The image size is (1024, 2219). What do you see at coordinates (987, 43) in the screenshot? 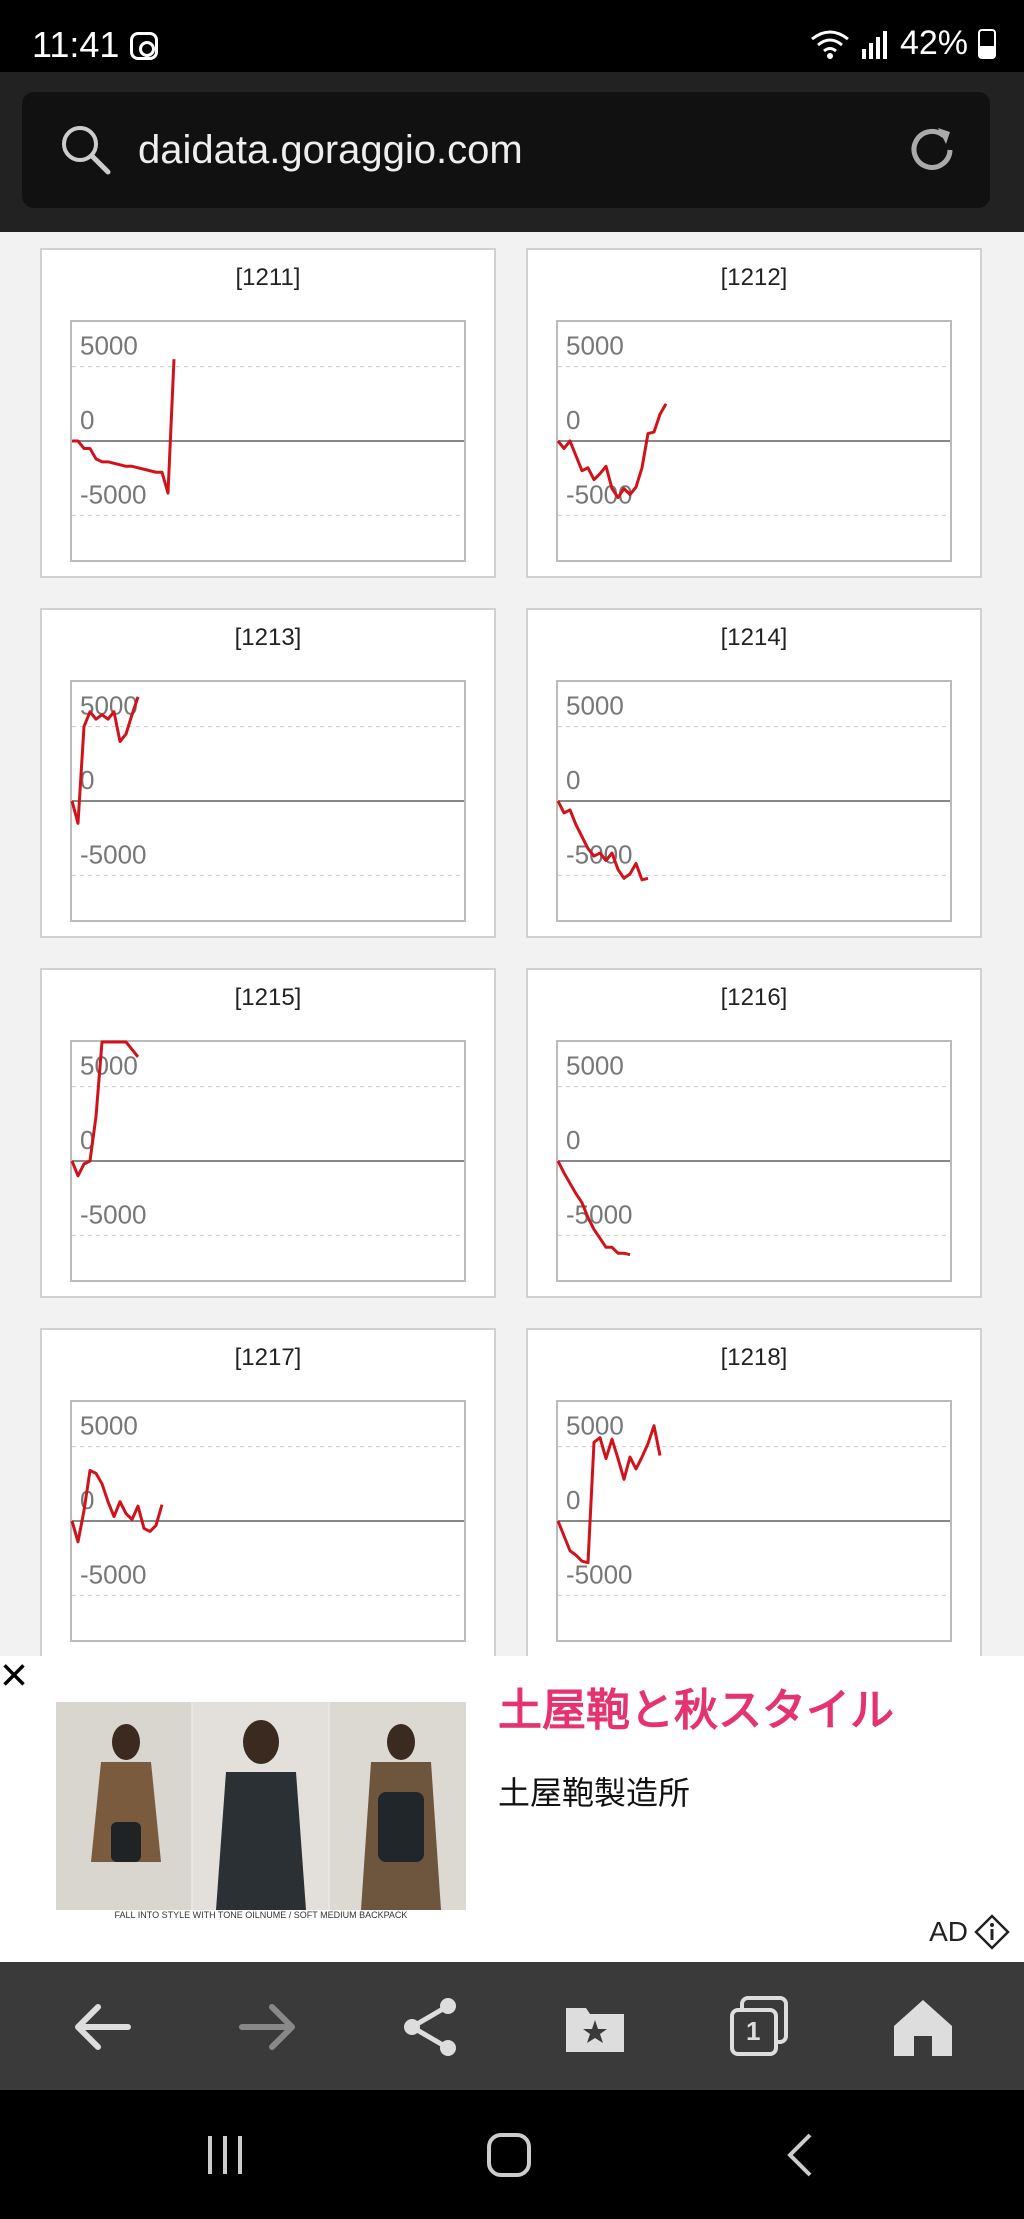
I see `battery-icon` at bounding box center [987, 43].